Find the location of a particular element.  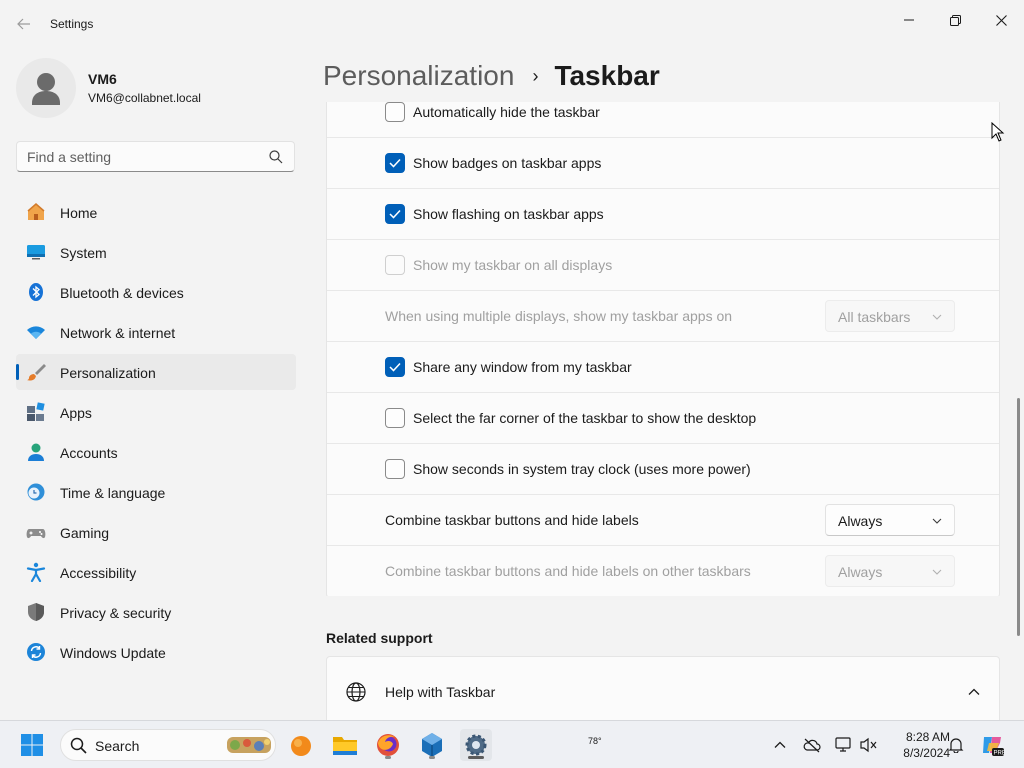

app-title: Settings is located at coordinates (72, 24).